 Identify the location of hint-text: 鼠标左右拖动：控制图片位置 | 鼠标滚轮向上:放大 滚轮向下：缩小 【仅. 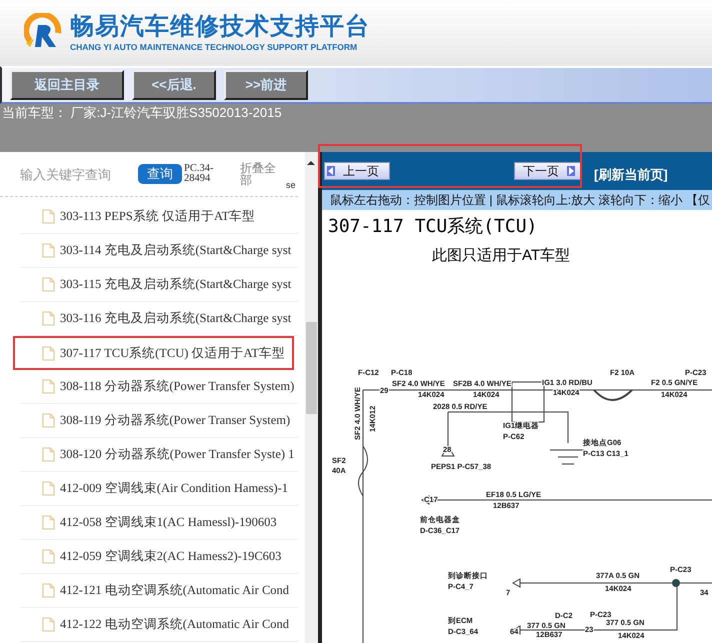
(517, 200).